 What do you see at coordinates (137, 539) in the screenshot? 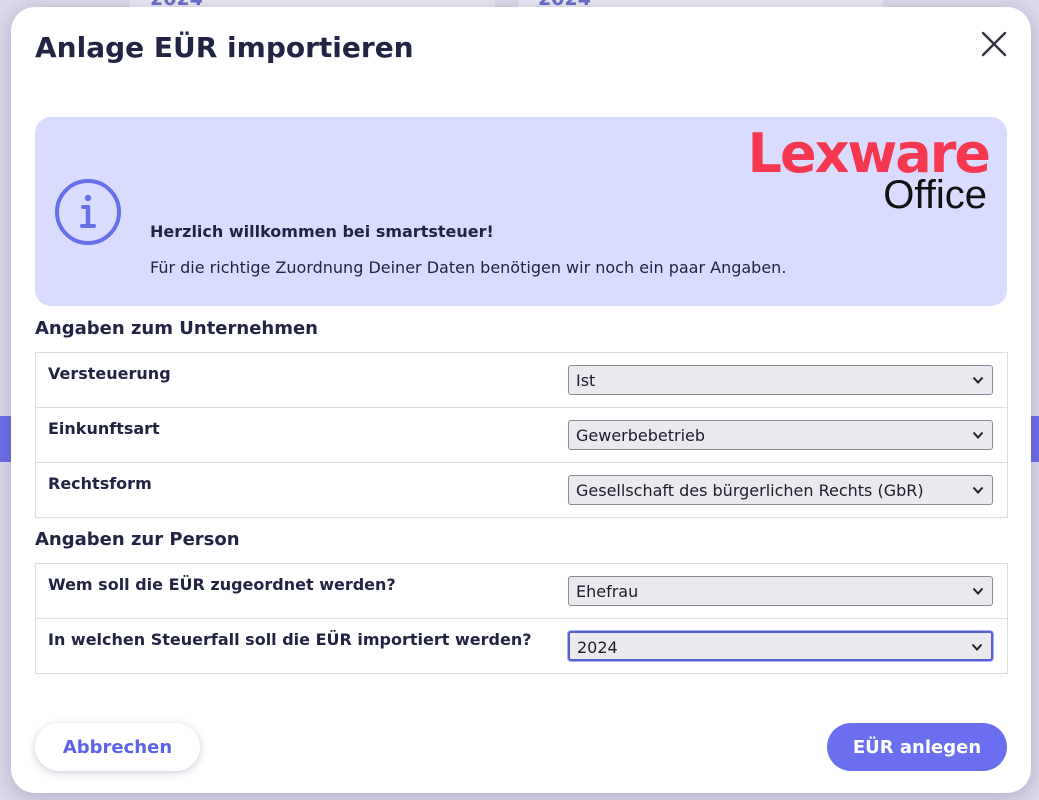
I see `section-title-person: Angaben zur Person` at bounding box center [137, 539].